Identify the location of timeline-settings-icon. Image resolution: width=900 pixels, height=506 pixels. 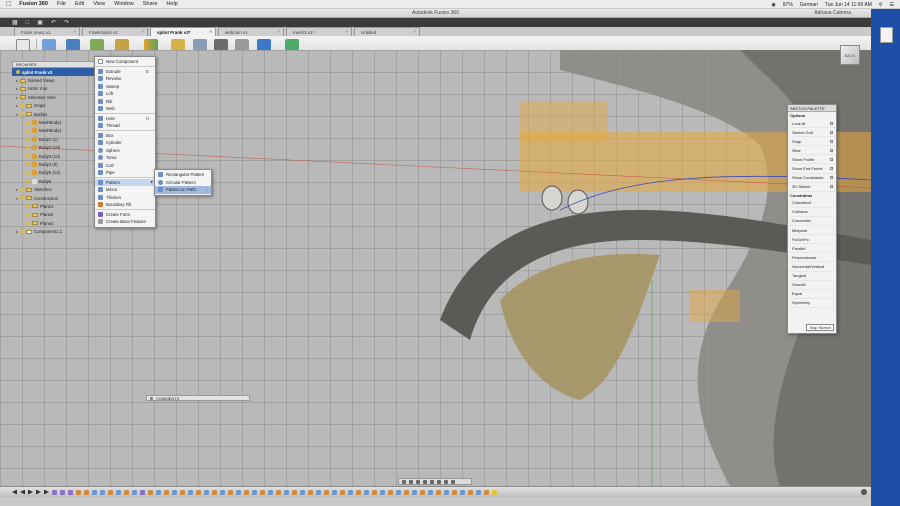
(864, 492).